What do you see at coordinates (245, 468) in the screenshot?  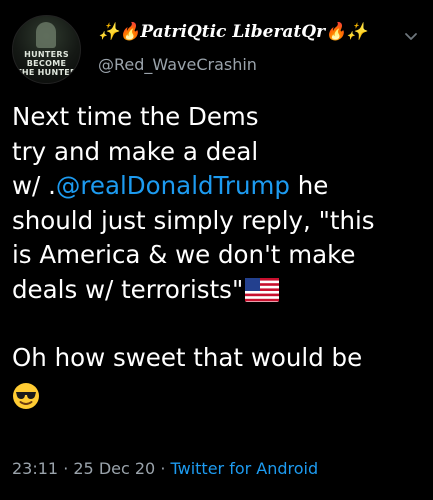 I see `source-link: Twitter for Android` at bounding box center [245, 468].